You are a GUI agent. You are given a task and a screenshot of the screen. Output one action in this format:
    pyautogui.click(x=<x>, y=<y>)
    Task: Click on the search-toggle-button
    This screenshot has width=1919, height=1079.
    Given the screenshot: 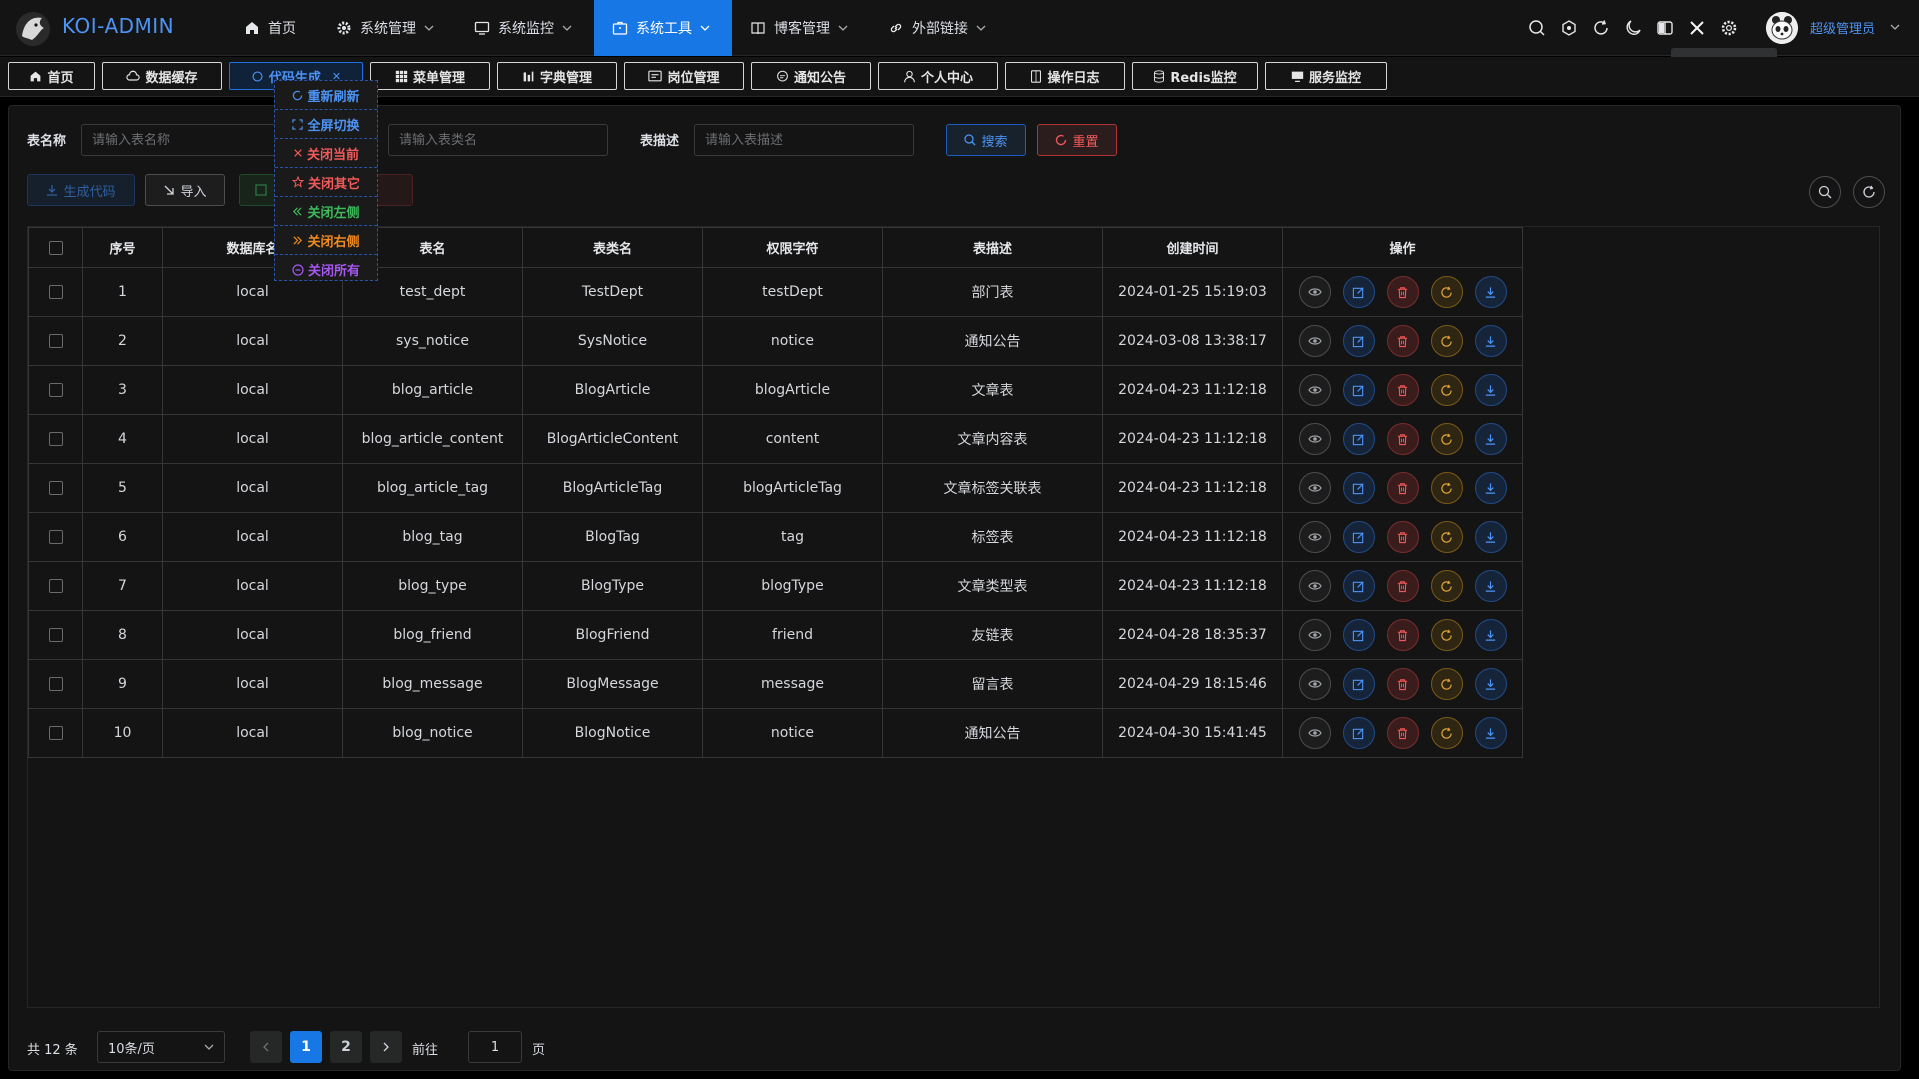 What is the action you would take?
    pyautogui.click(x=1825, y=192)
    